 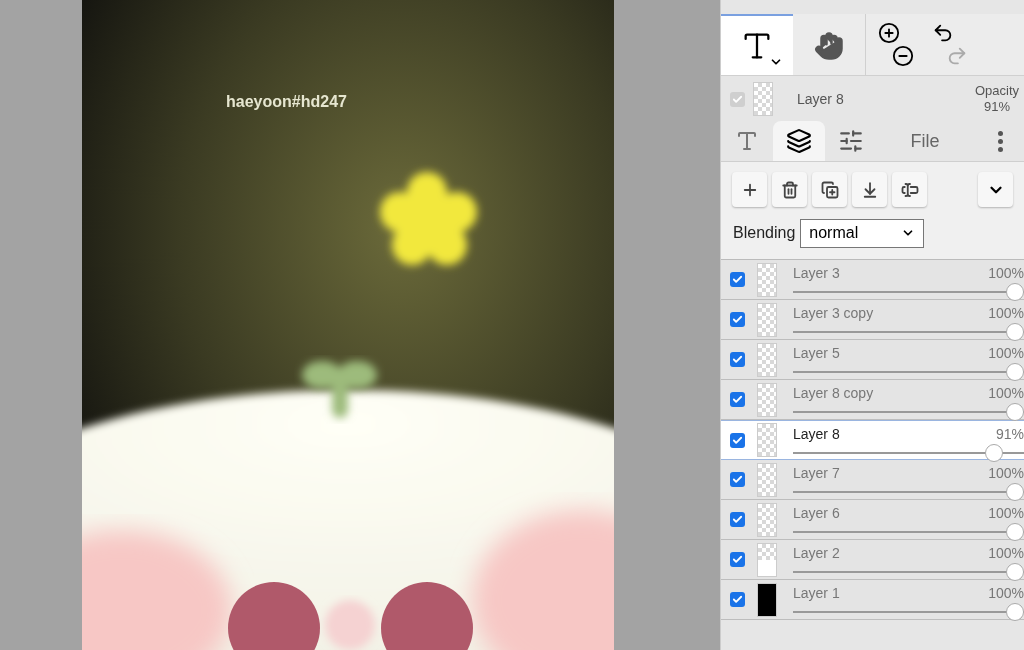 What do you see at coordinates (943, 33) in the screenshot?
I see `undo-icon` at bounding box center [943, 33].